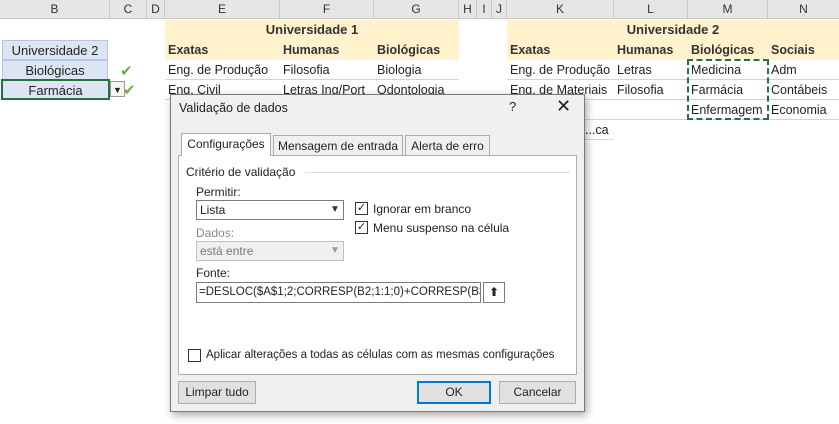 This screenshot has width=839, height=424. I want to click on u2-cell: Contábeis, so click(803, 90).